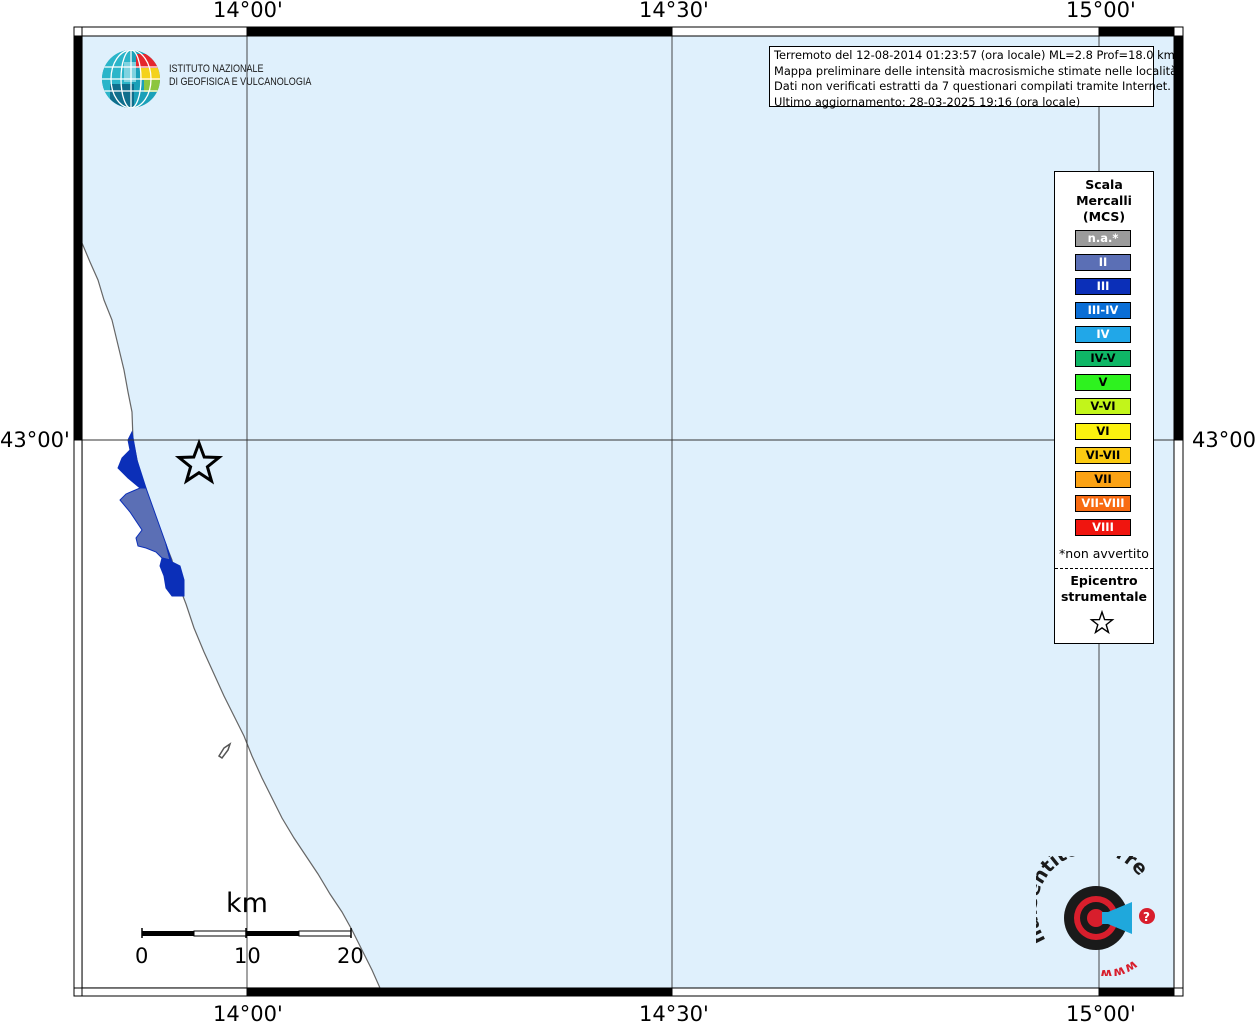 Image resolution: width=1256 pixels, height=1026 pixels. Describe the element at coordinates (1102, 622) in the screenshot. I see `legend-star-icon` at that location.